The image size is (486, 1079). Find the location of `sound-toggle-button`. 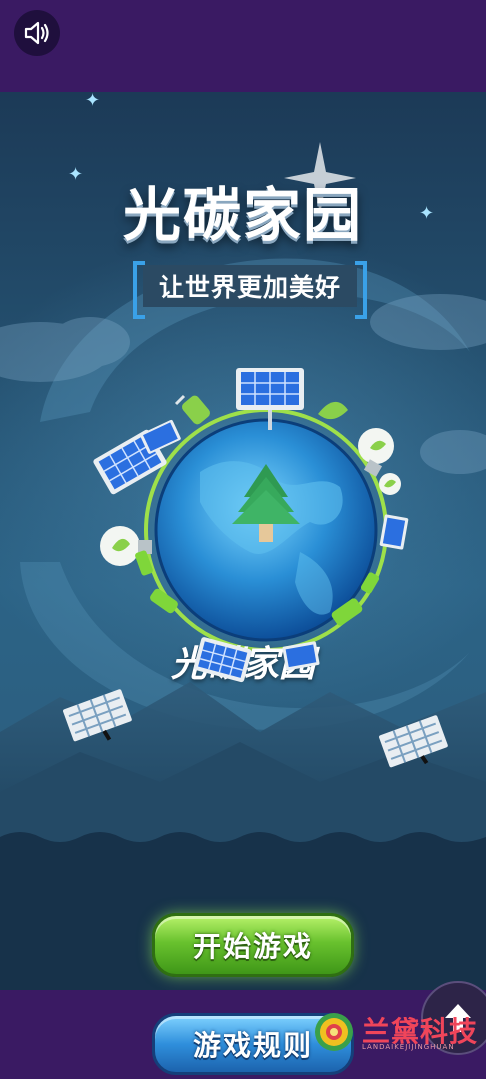

sound-toggle-button is located at coordinates (37, 33).